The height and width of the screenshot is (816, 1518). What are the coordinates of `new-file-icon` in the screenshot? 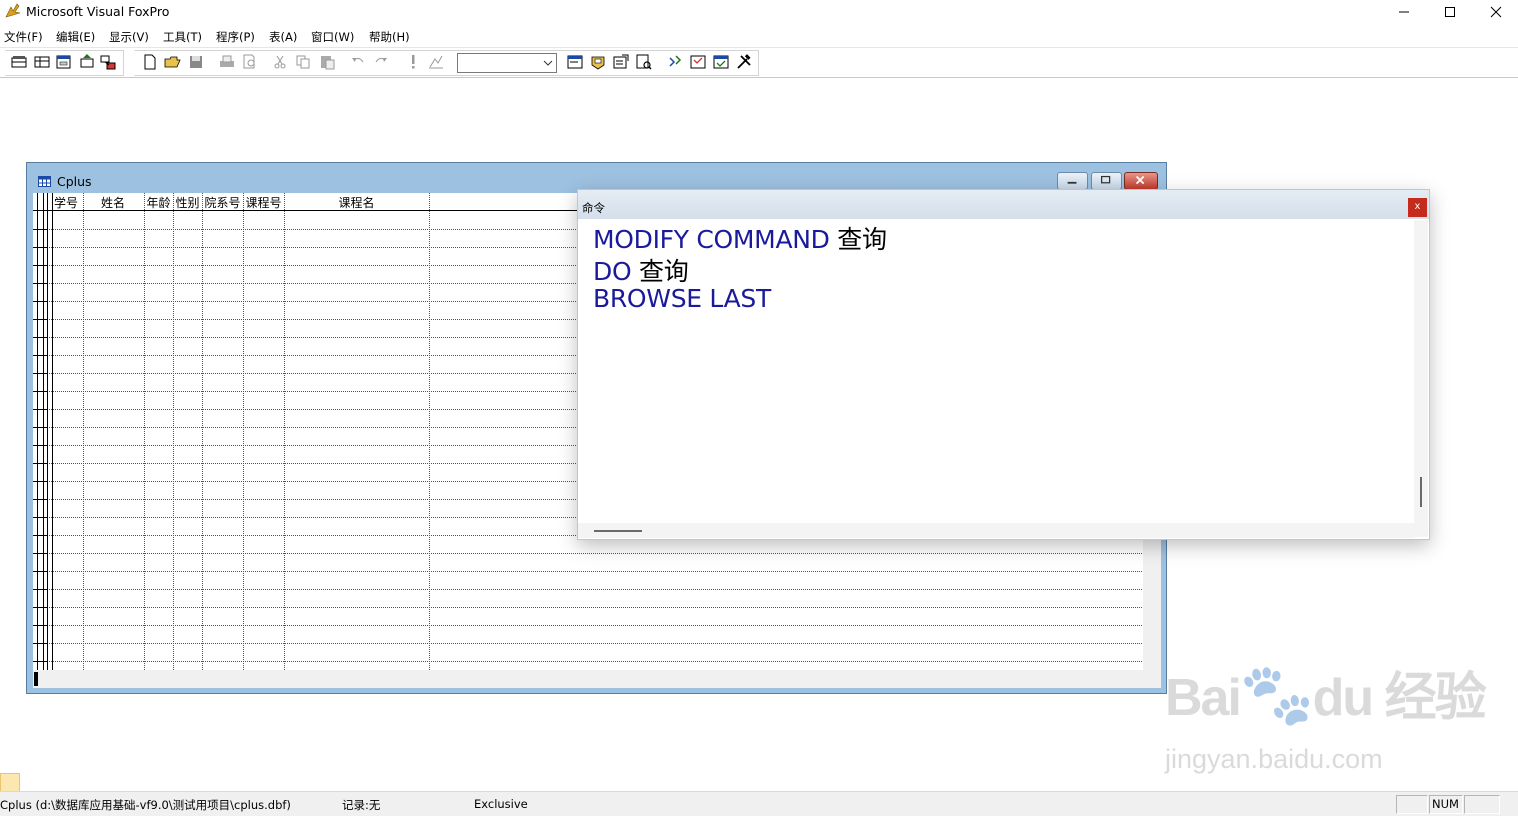 It's located at (150, 62).